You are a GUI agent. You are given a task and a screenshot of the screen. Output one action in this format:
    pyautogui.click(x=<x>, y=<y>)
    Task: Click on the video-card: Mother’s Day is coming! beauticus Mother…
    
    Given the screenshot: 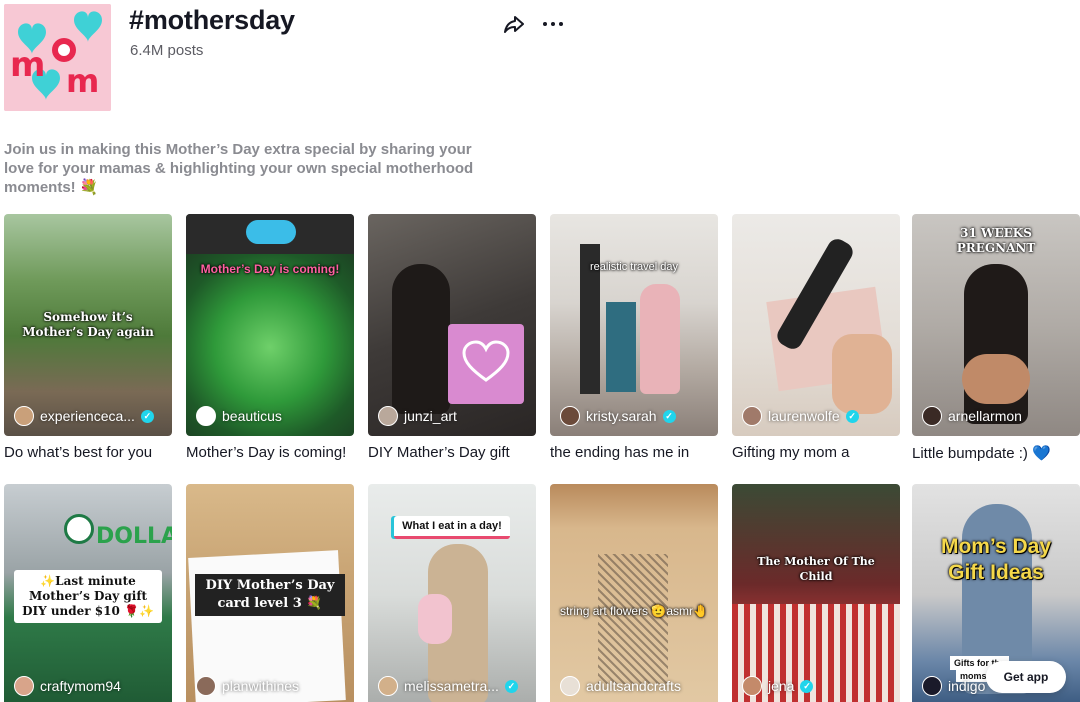 What is the action you would take?
    pyautogui.click(x=270, y=337)
    